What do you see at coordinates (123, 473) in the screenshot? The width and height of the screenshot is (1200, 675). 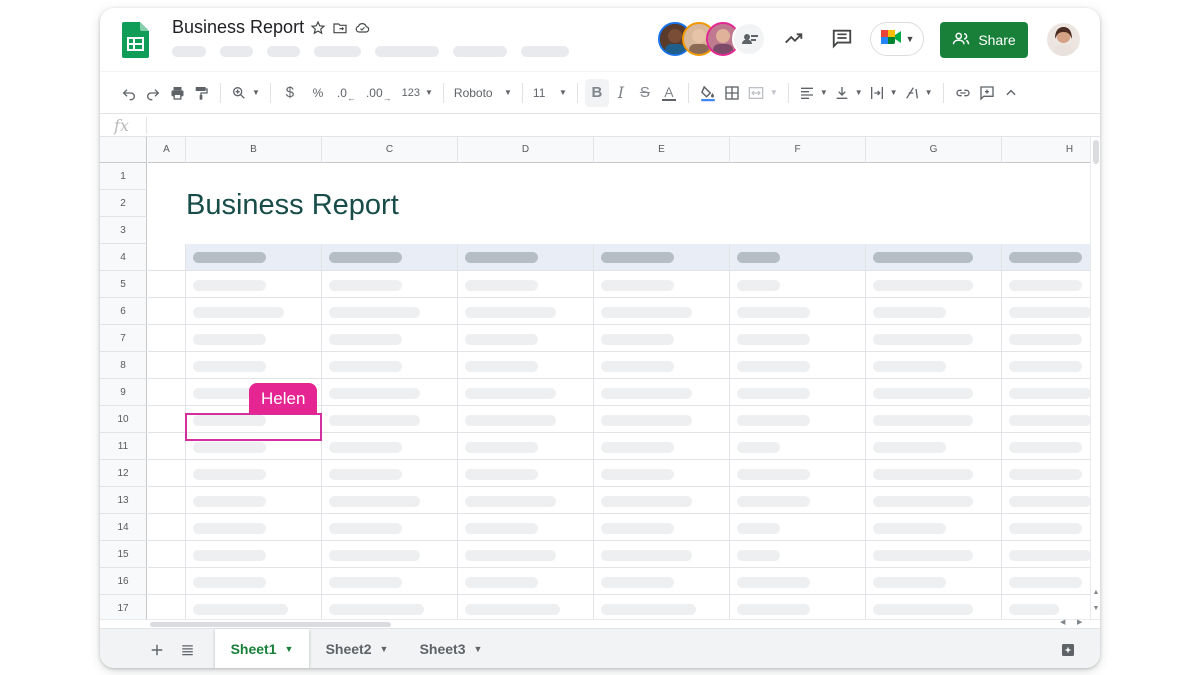 I see `row-header-12: 12` at bounding box center [123, 473].